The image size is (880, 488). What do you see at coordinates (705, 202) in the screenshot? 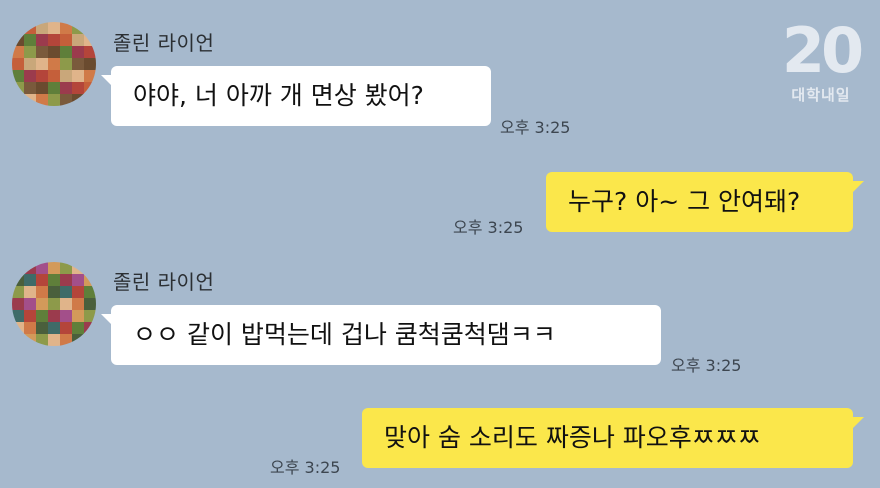
I see `message-bubble: 누구? 아~ 그 안여돼?` at bounding box center [705, 202].